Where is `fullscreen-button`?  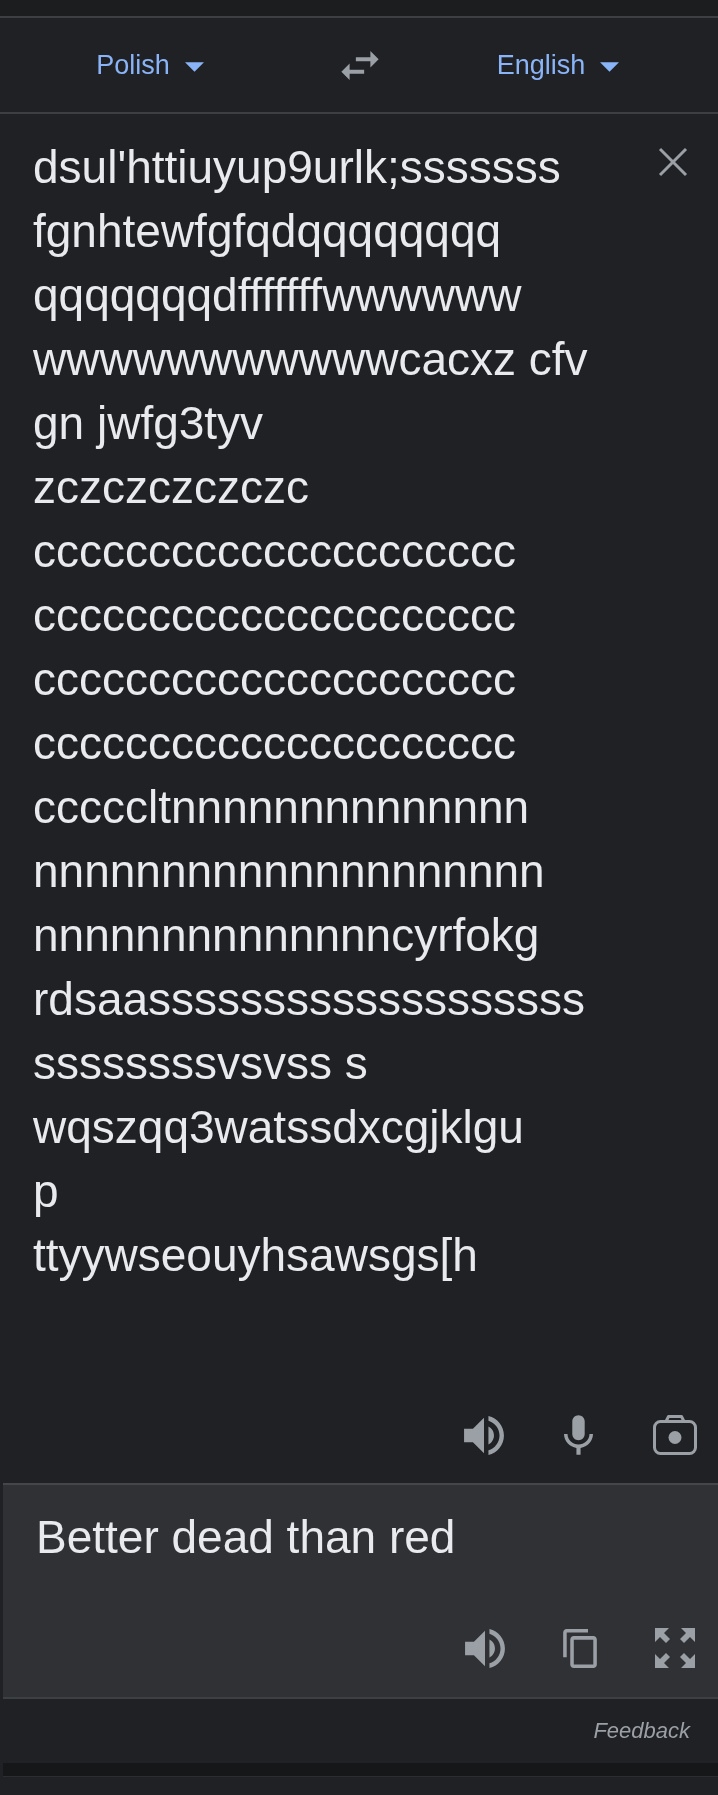 fullscreen-button is located at coordinates (675, 1648).